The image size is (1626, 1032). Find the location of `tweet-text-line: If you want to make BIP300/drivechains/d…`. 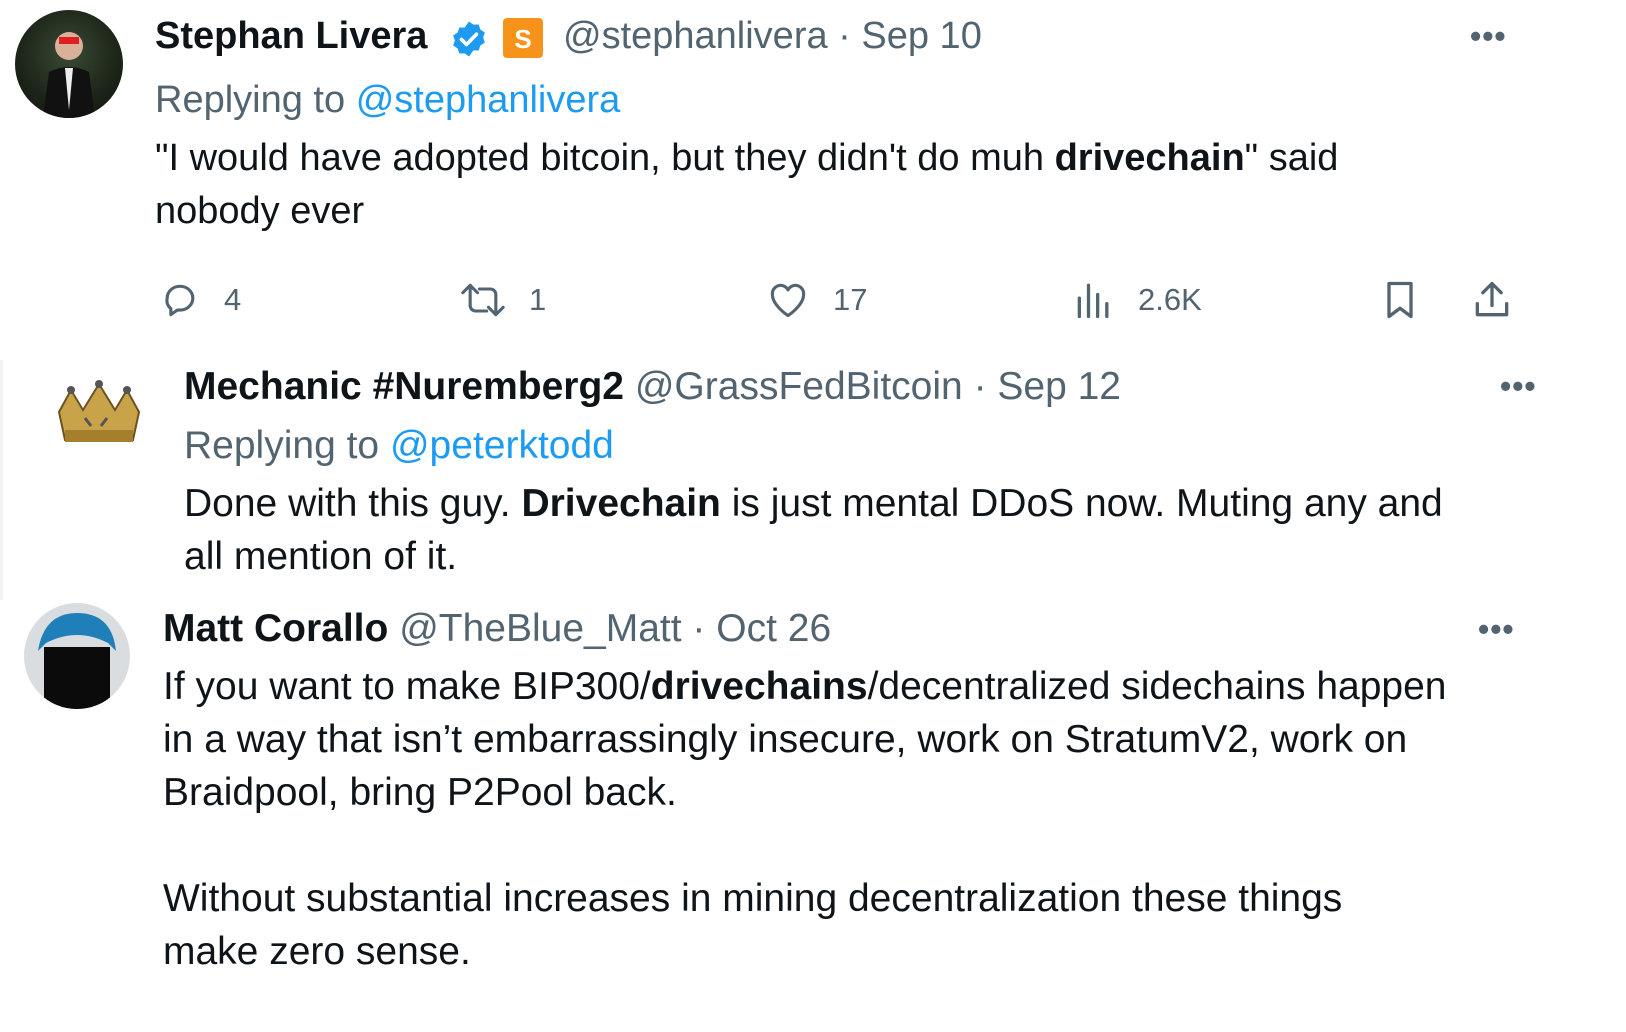

tweet-text-line: If you want to make BIP300/drivechains/d… is located at coordinates (805, 686).